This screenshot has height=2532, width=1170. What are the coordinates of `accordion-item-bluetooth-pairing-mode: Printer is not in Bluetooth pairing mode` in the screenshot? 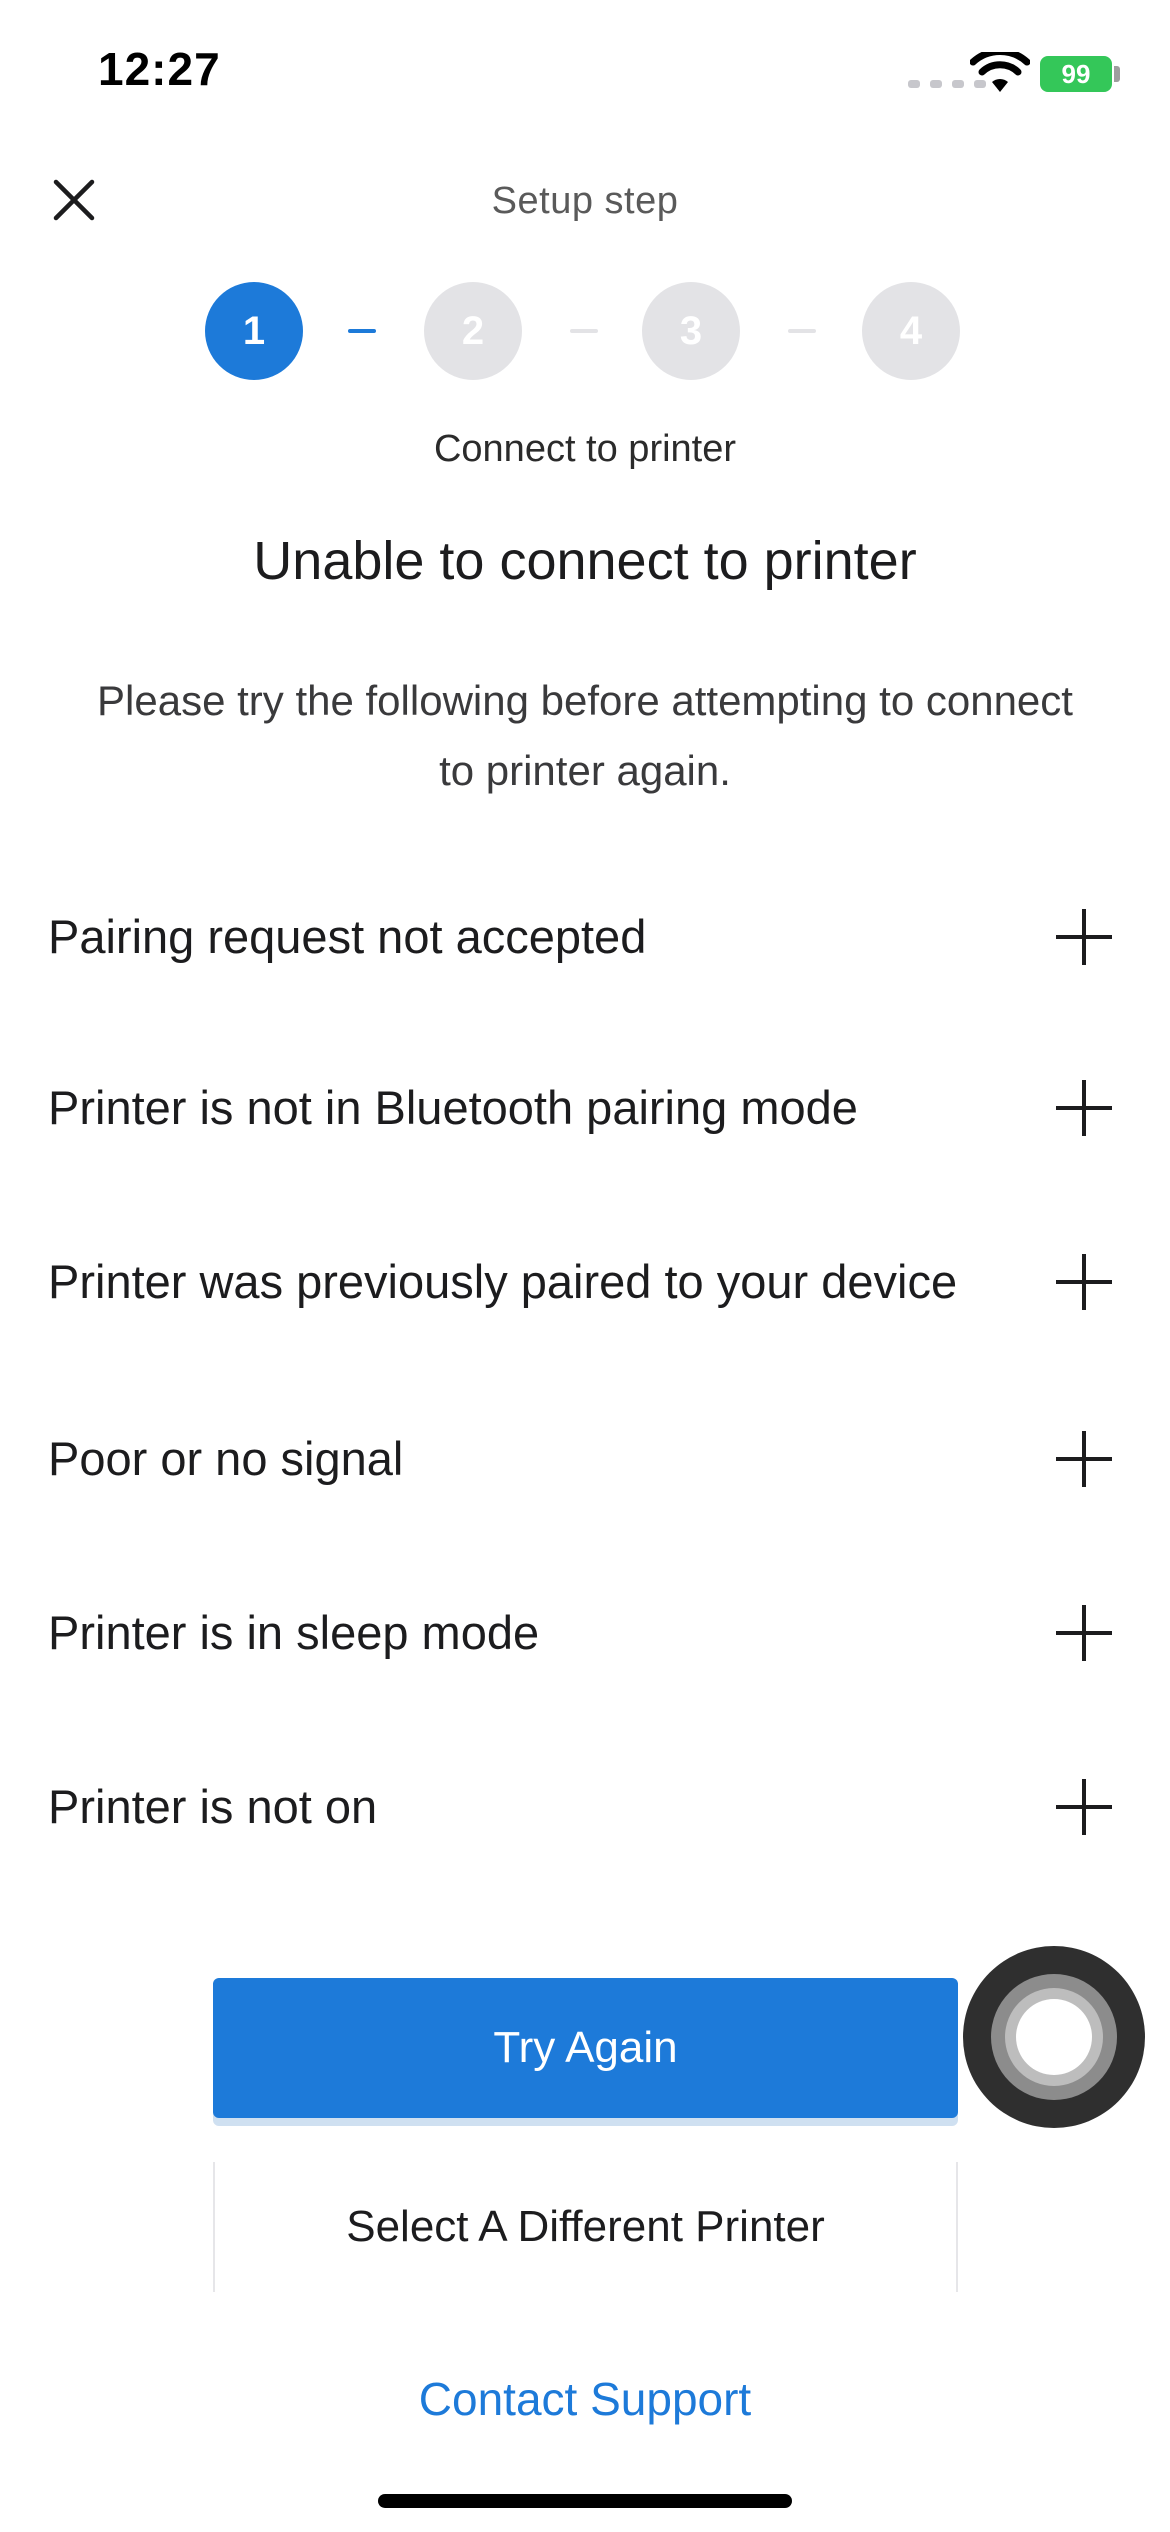 It's located at (585, 1108).